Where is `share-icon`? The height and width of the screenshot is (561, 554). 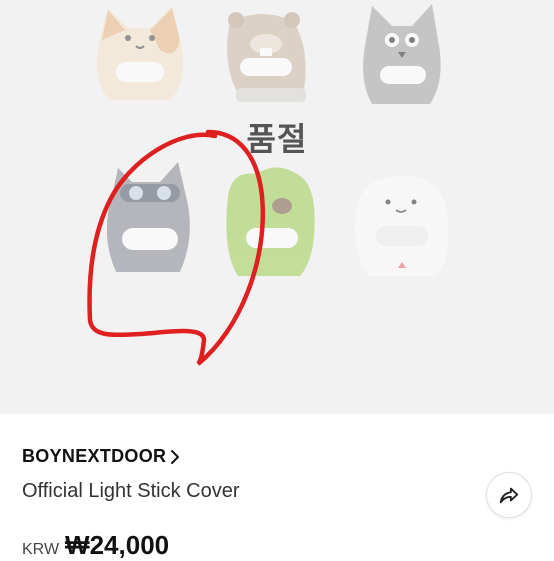
share-icon is located at coordinates (509, 495).